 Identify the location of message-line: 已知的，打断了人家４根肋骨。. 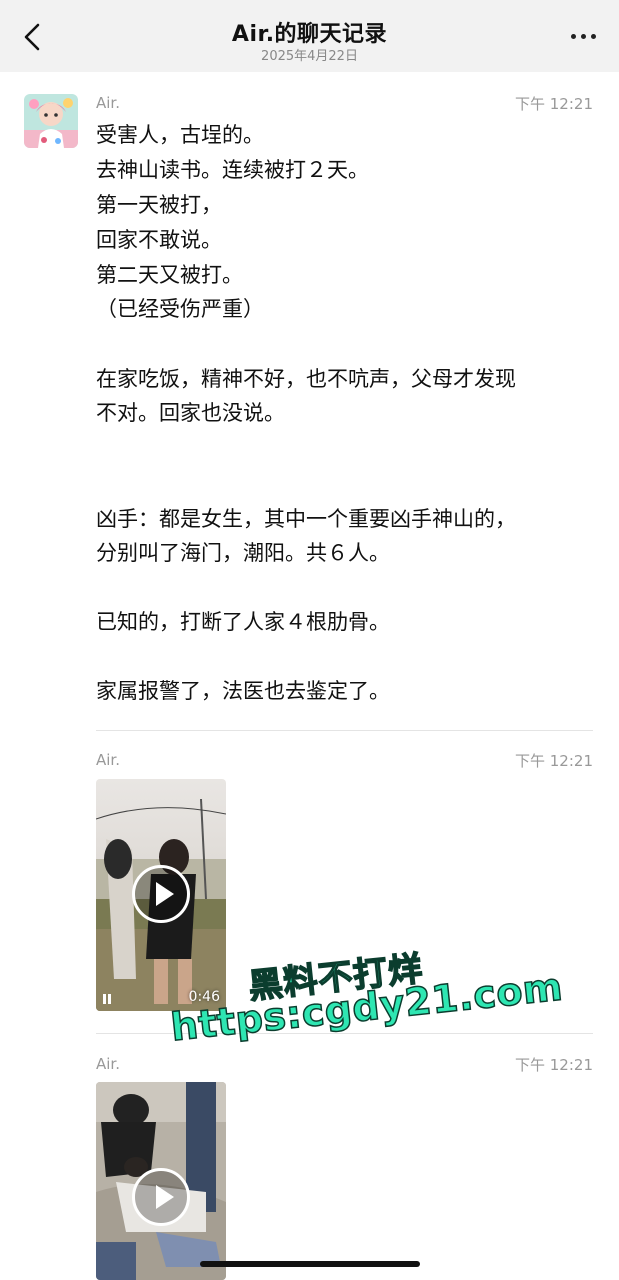
(243, 622).